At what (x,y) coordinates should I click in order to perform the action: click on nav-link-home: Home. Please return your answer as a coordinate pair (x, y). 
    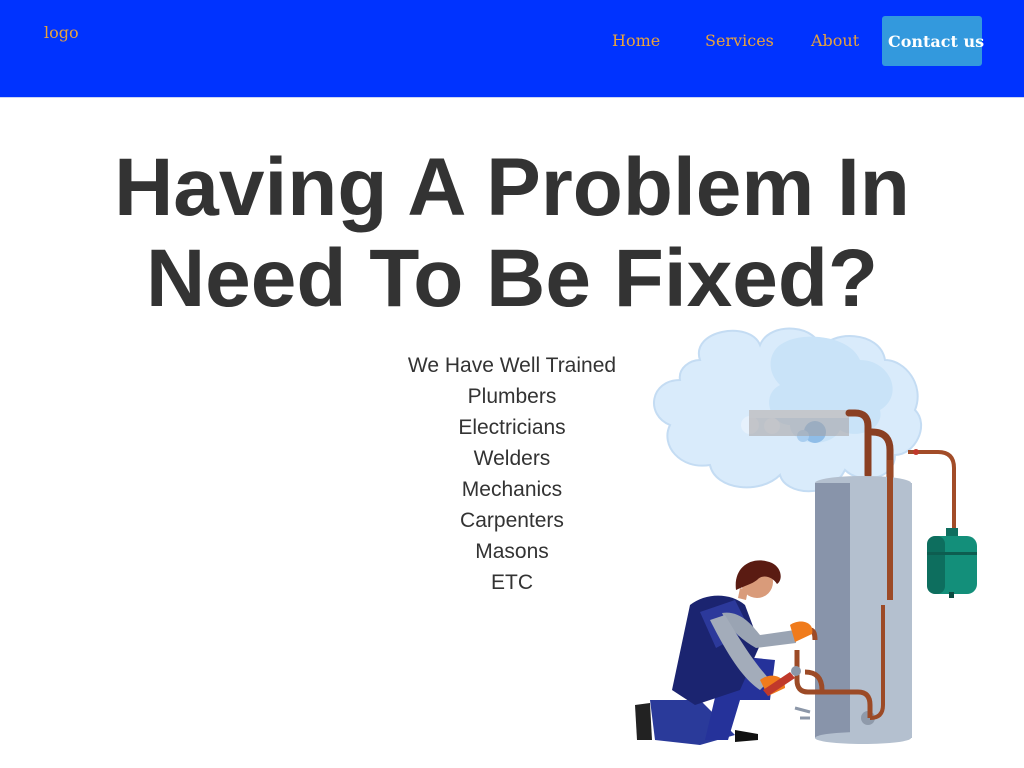
    Looking at the image, I should click on (636, 40).